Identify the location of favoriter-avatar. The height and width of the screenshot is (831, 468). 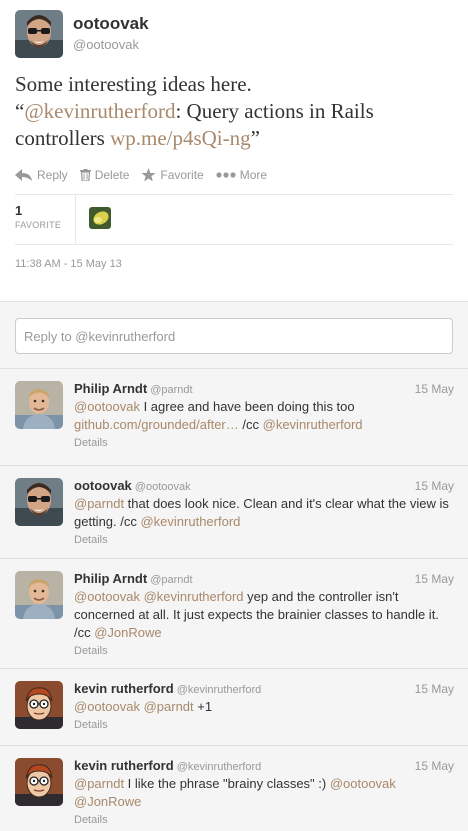
(100, 218).